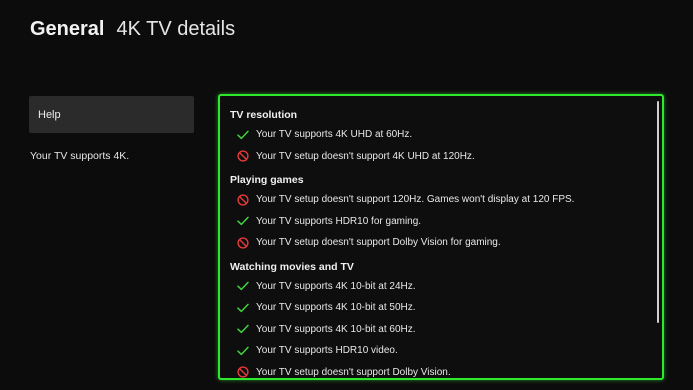  I want to click on list-item-text: Your TV supports HDR10 for gaming., so click(339, 221).